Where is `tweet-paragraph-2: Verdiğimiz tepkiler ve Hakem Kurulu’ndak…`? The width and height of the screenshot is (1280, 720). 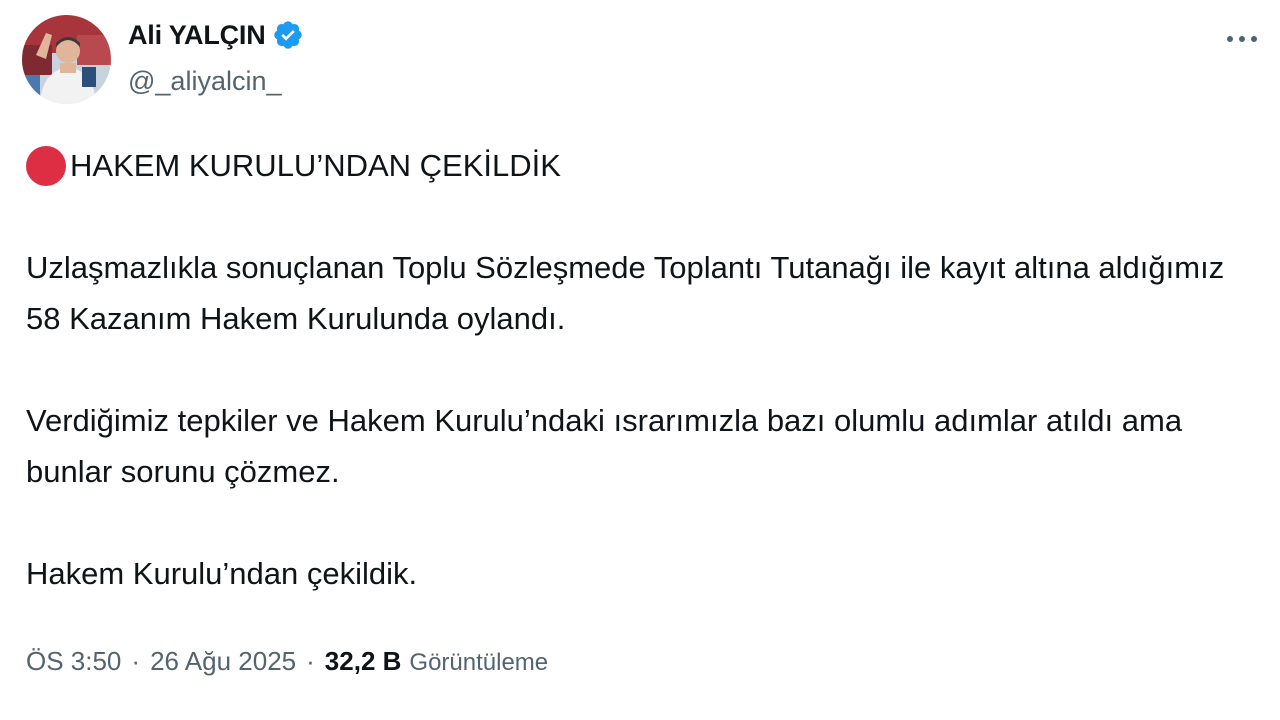 tweet-paragraph-2: Verdiğimiz tepkiler ve Hakem Kurulu’ndak… is located at coordinates (604, 446).